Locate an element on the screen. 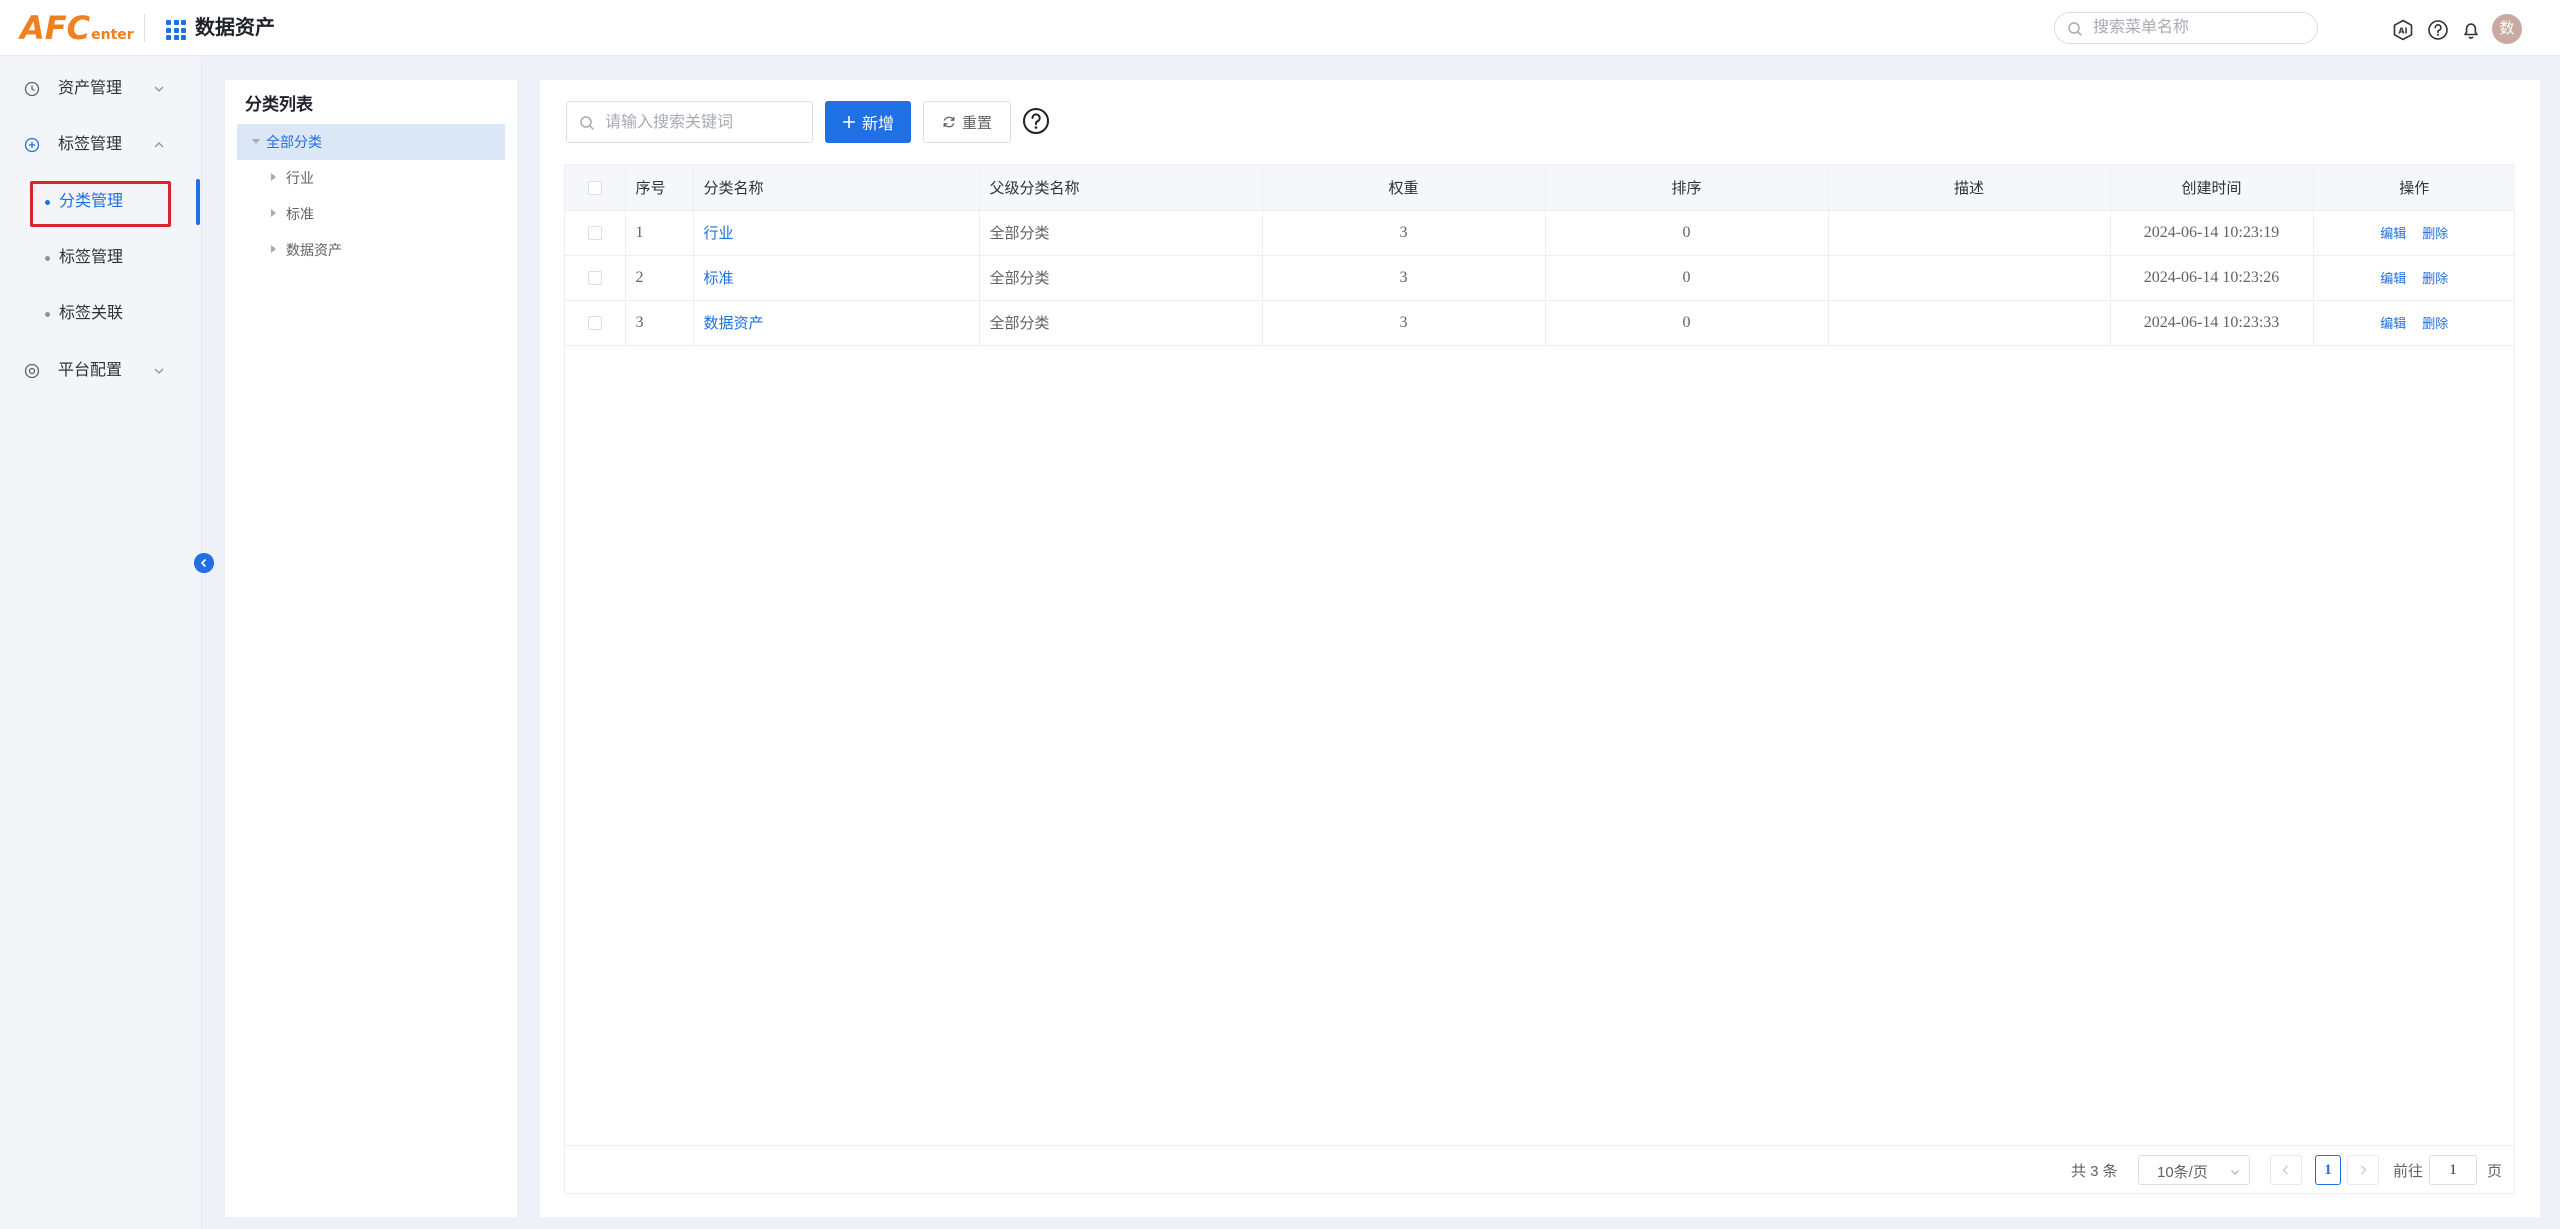 This screenshot has height=1229, width=2560. table-row: 3 数据资产 全部分类 3 0 2024-06-14 10:23:33 编辑 删除 is located at coordinates (1540, 323).